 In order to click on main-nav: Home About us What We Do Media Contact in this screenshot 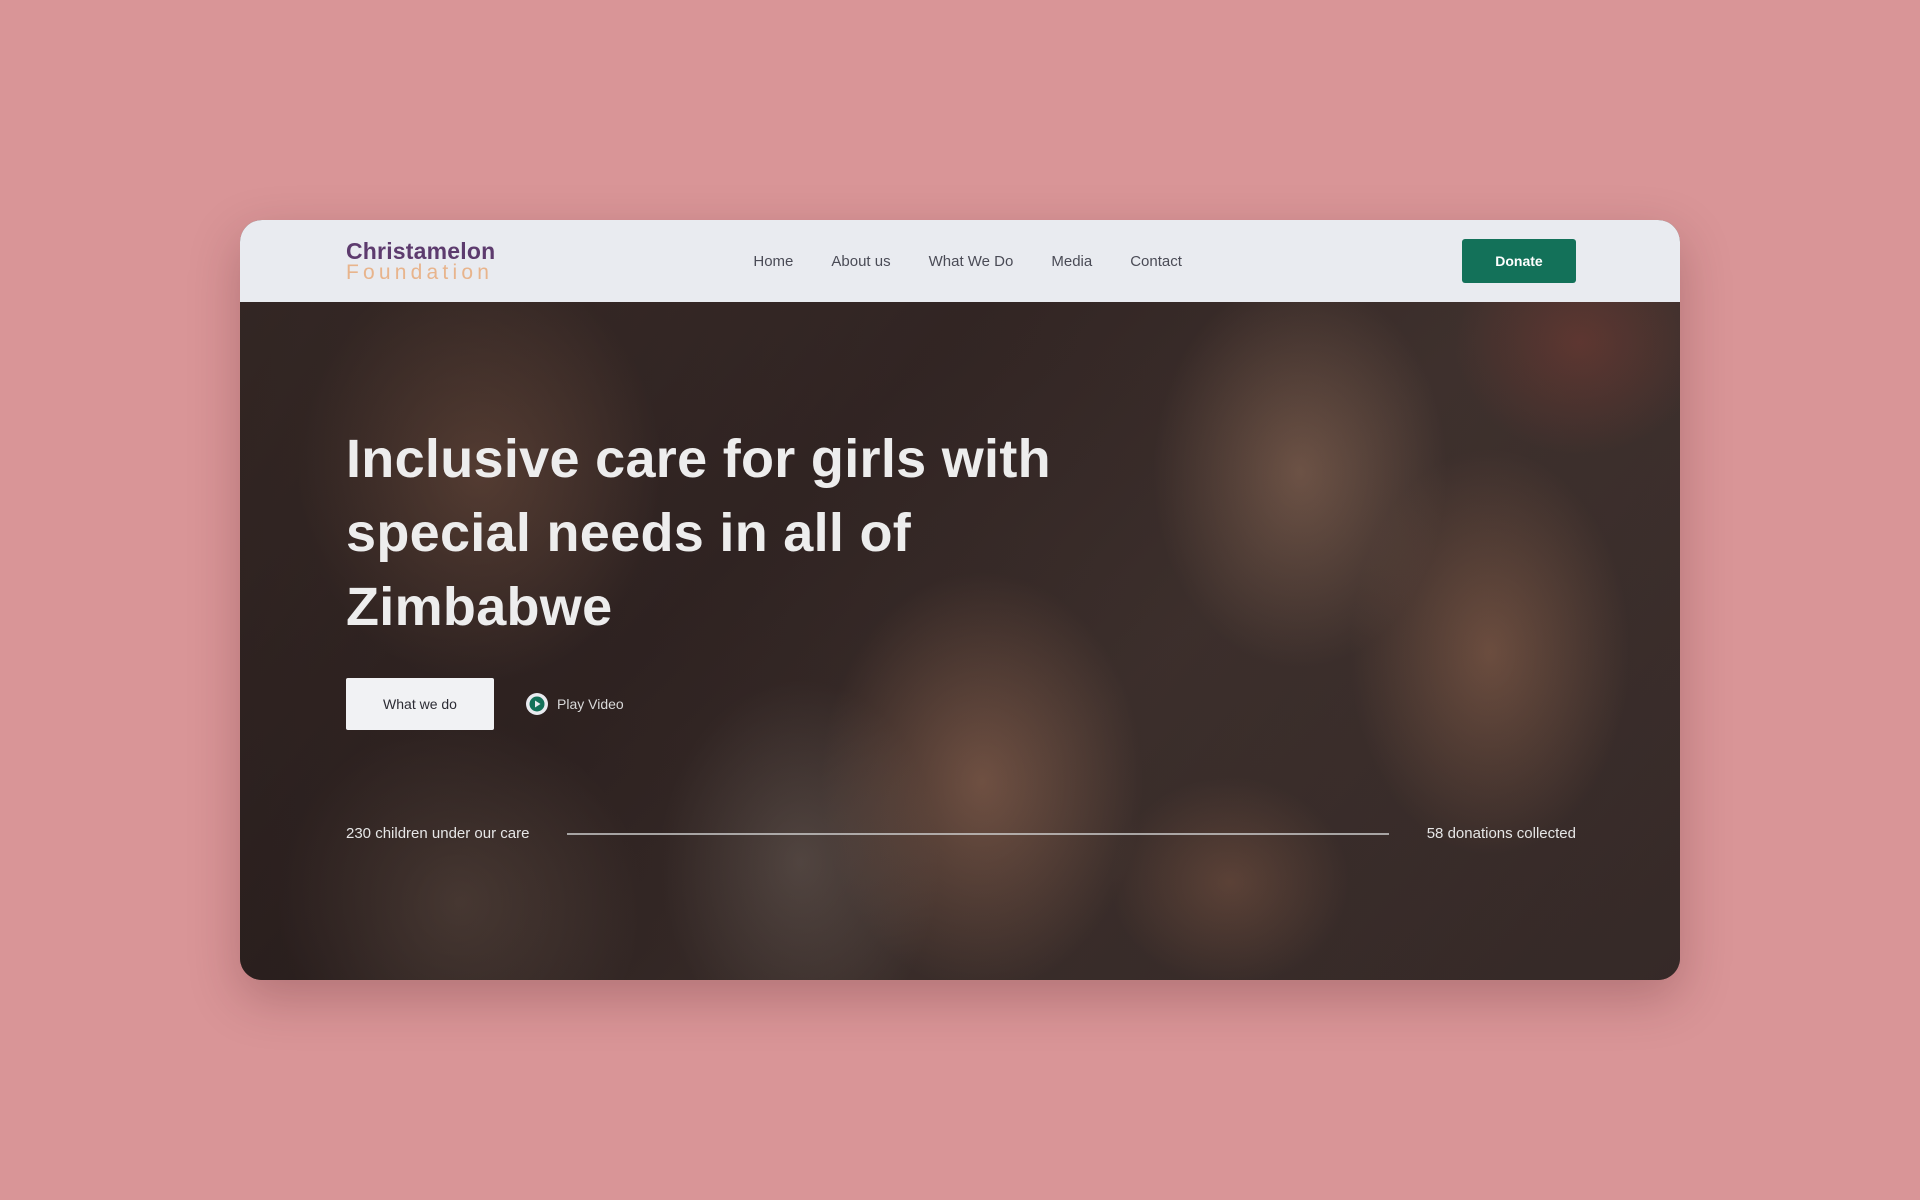, I will do `click(967, 261)`.